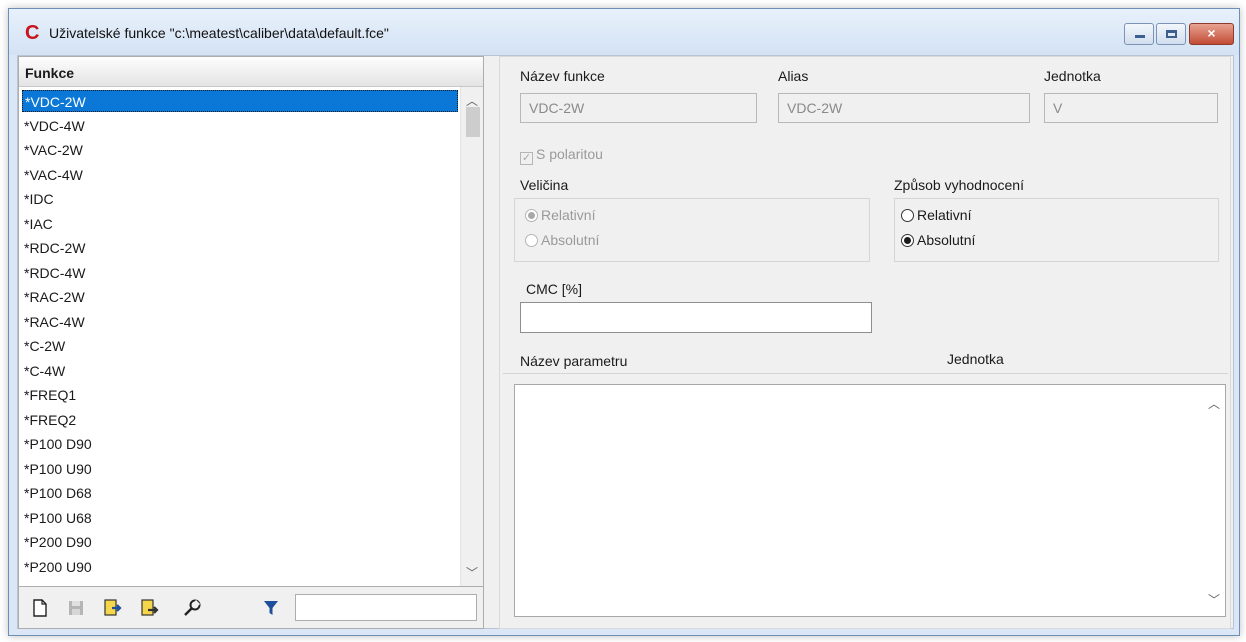 The height and width of the screenshot is (642, 1246). Describe the element at coordinates (240, 444) in the screenshot. I see `list-item: *P100 D90` at that location.